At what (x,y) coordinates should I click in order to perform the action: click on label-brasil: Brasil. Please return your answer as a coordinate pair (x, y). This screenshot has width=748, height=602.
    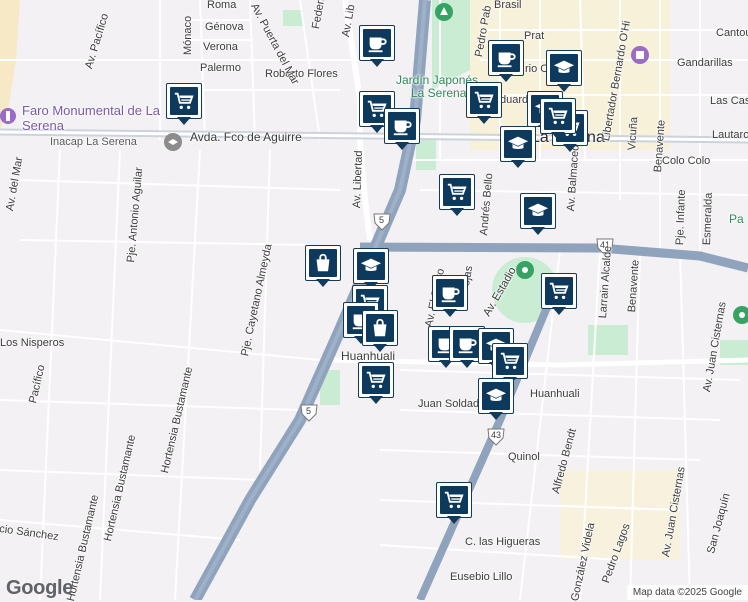
    Looking at the image, I should click on (508, 5).